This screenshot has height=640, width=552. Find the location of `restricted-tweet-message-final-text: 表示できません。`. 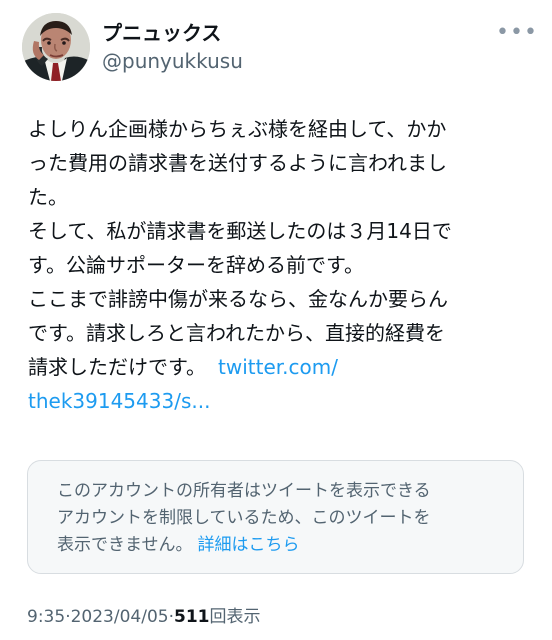

restricted-tweet-message-final-text: 表示できません。 is located at coordinates (125, 545).